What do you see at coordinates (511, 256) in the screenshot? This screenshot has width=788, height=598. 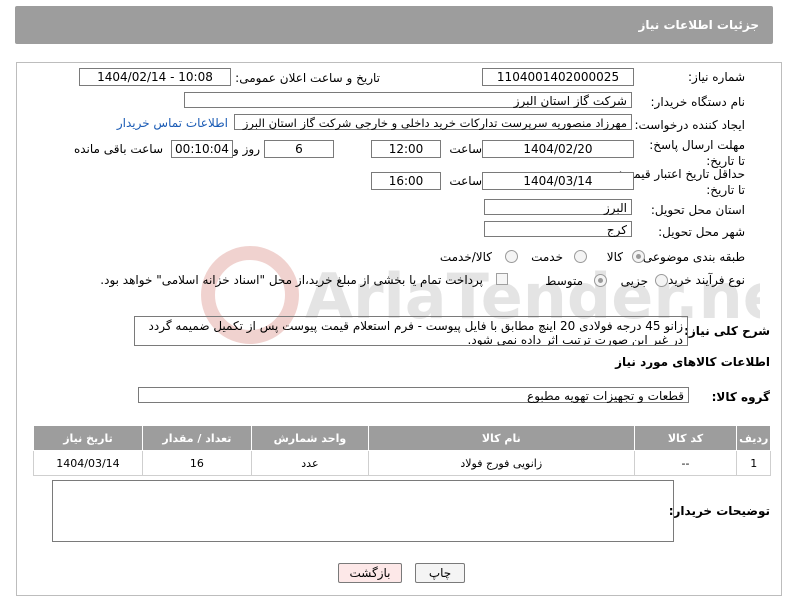 I see `category-radio-both` at bounding box center [511, 256].